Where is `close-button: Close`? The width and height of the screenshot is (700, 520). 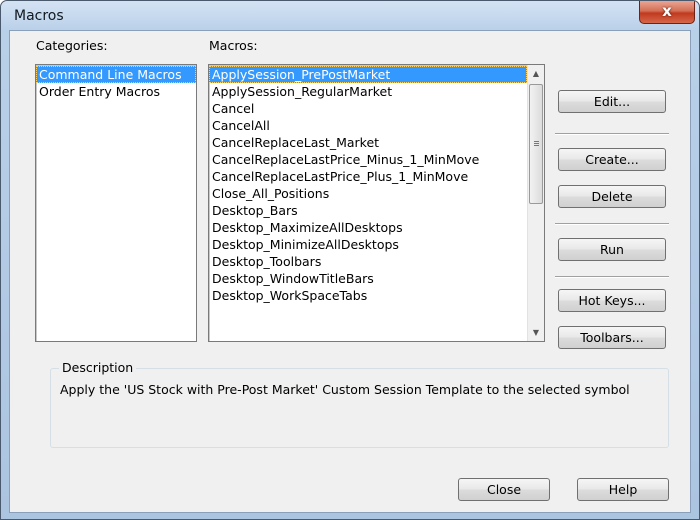 close-button: Close is located at coordinates (504, 489).